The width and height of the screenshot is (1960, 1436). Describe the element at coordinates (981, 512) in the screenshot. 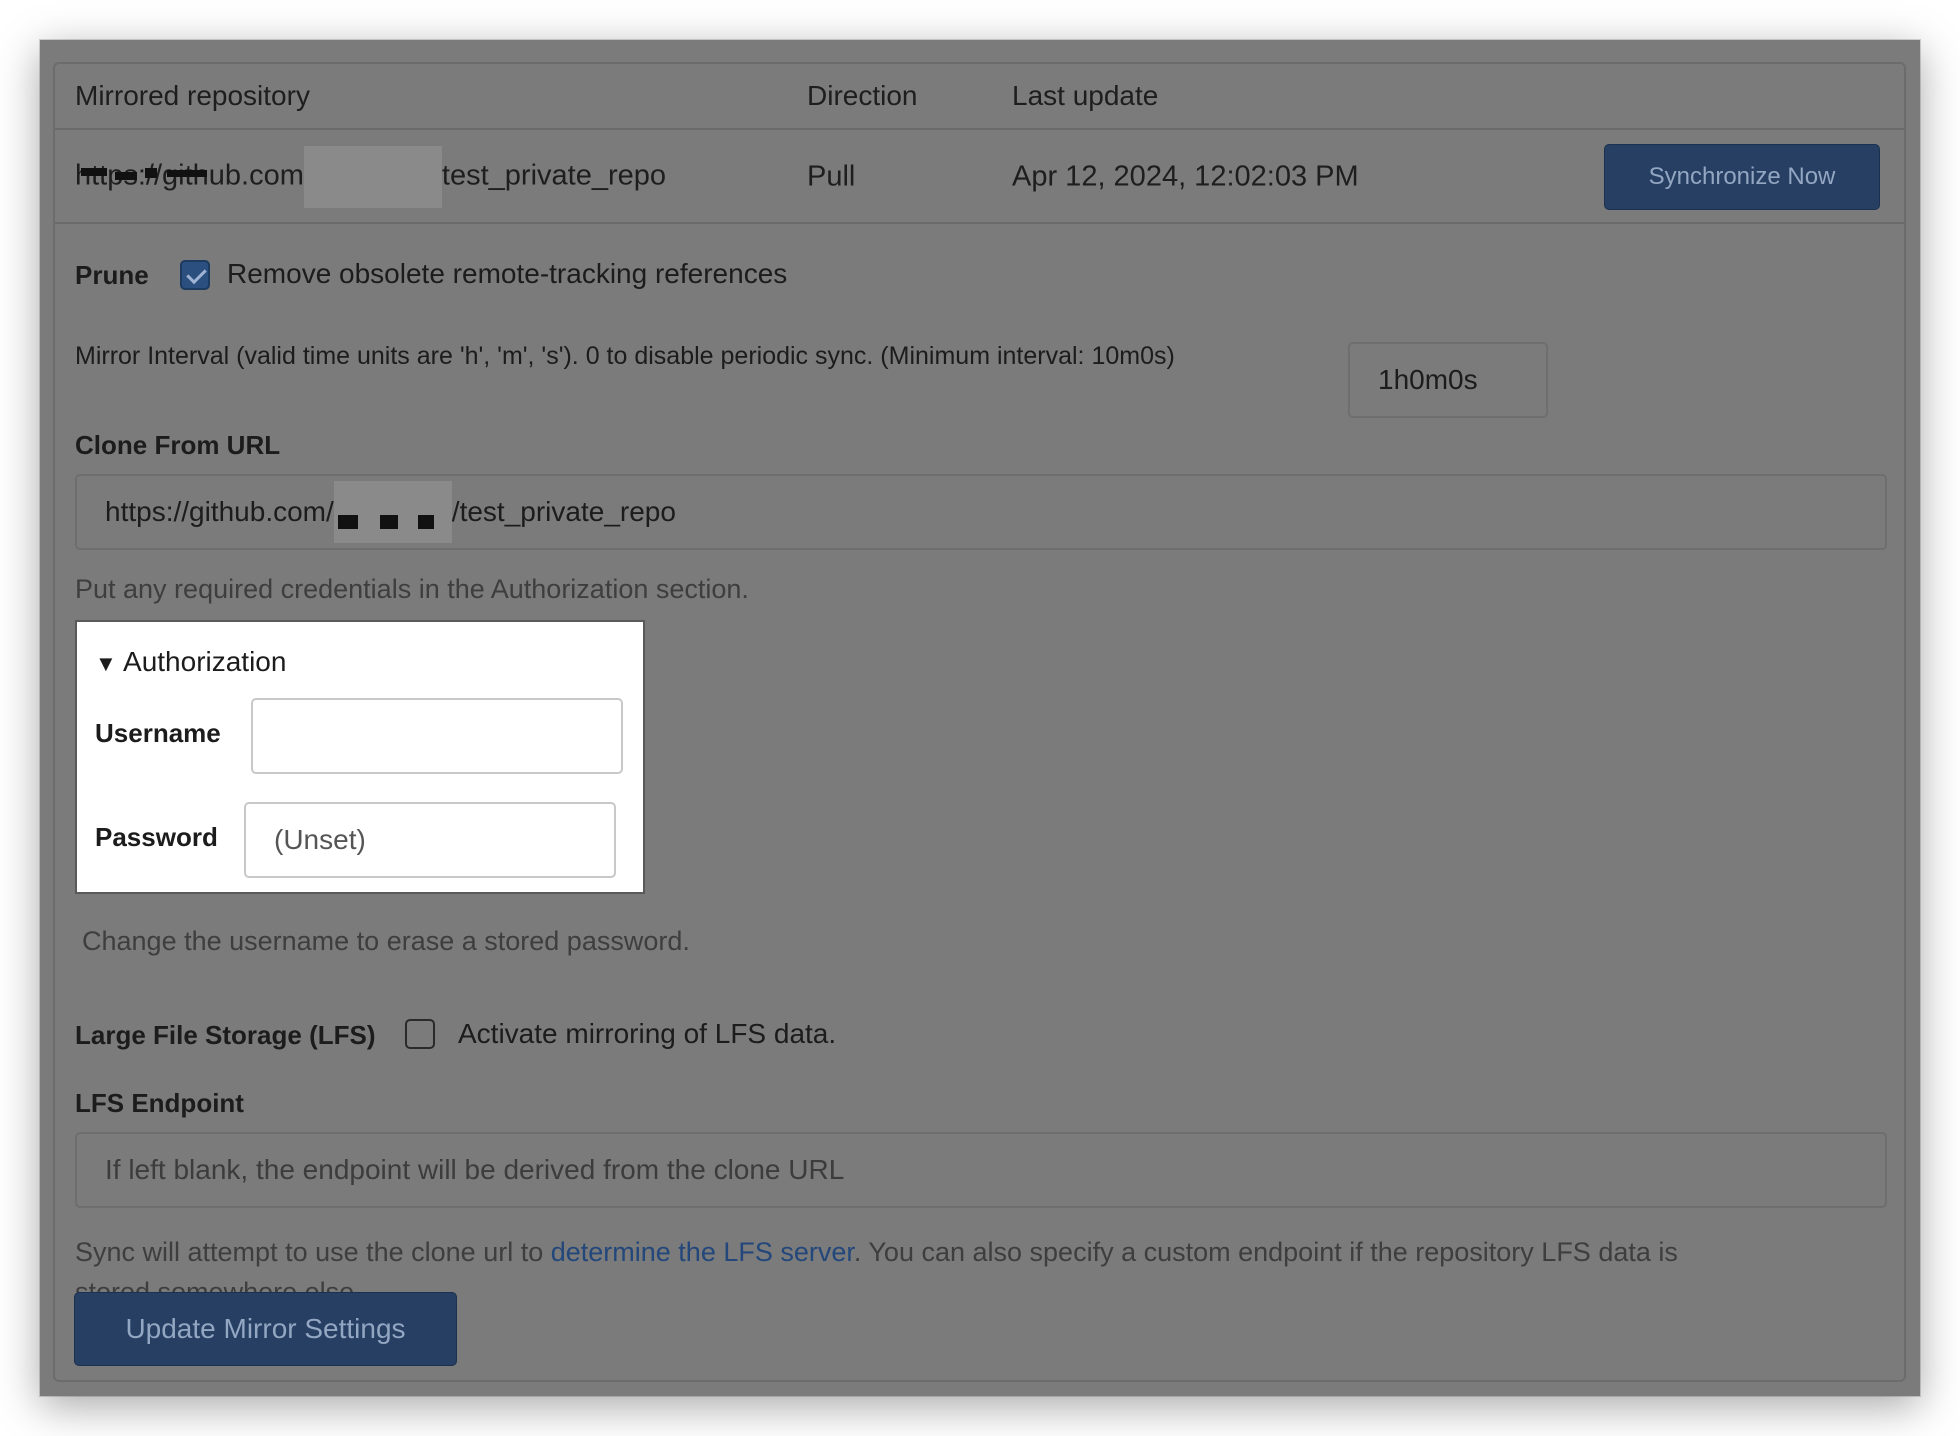

I see `clone-url-input: https://github.com/ /test_private_repo` at that location.